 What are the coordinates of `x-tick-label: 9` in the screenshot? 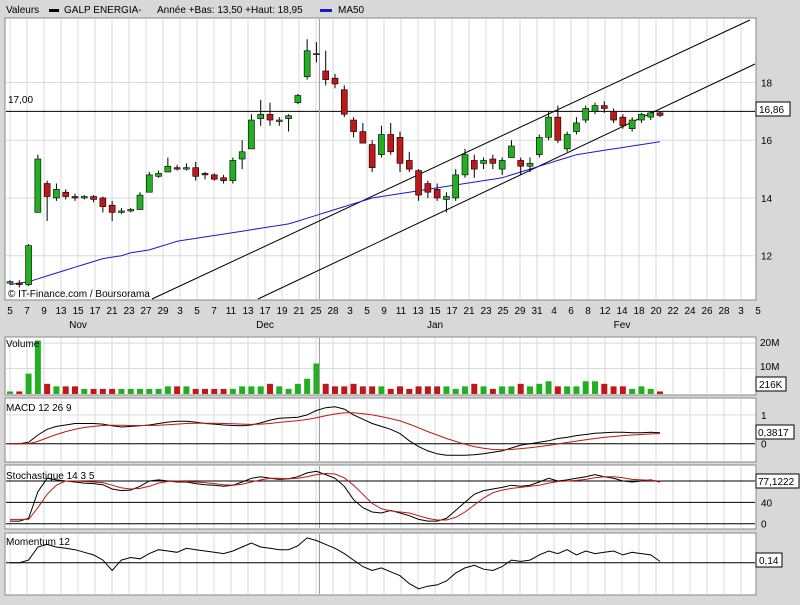 It's located at (44, 311).